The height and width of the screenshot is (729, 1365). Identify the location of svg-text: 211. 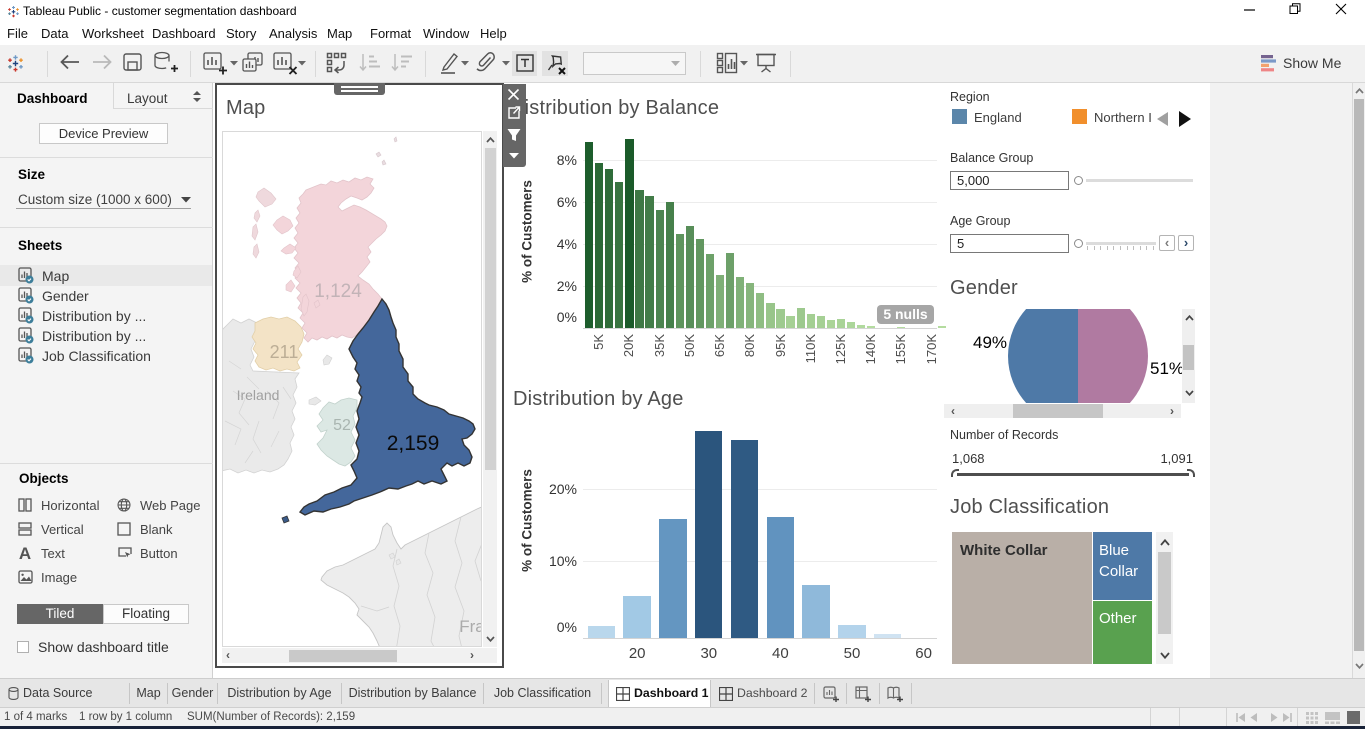
(284, 352).